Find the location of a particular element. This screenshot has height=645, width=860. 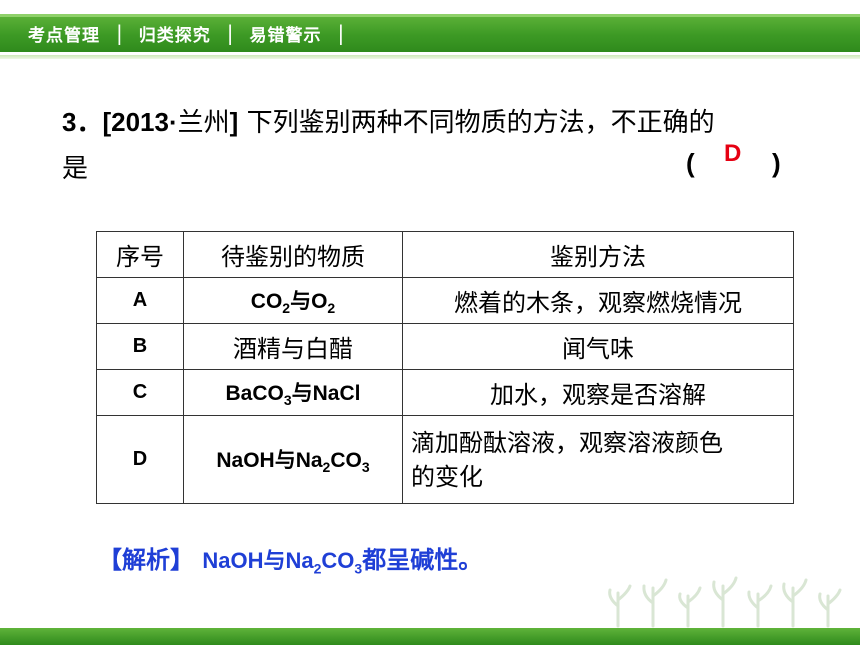

plant-decoration-icon is located at coordinates (725, 602).